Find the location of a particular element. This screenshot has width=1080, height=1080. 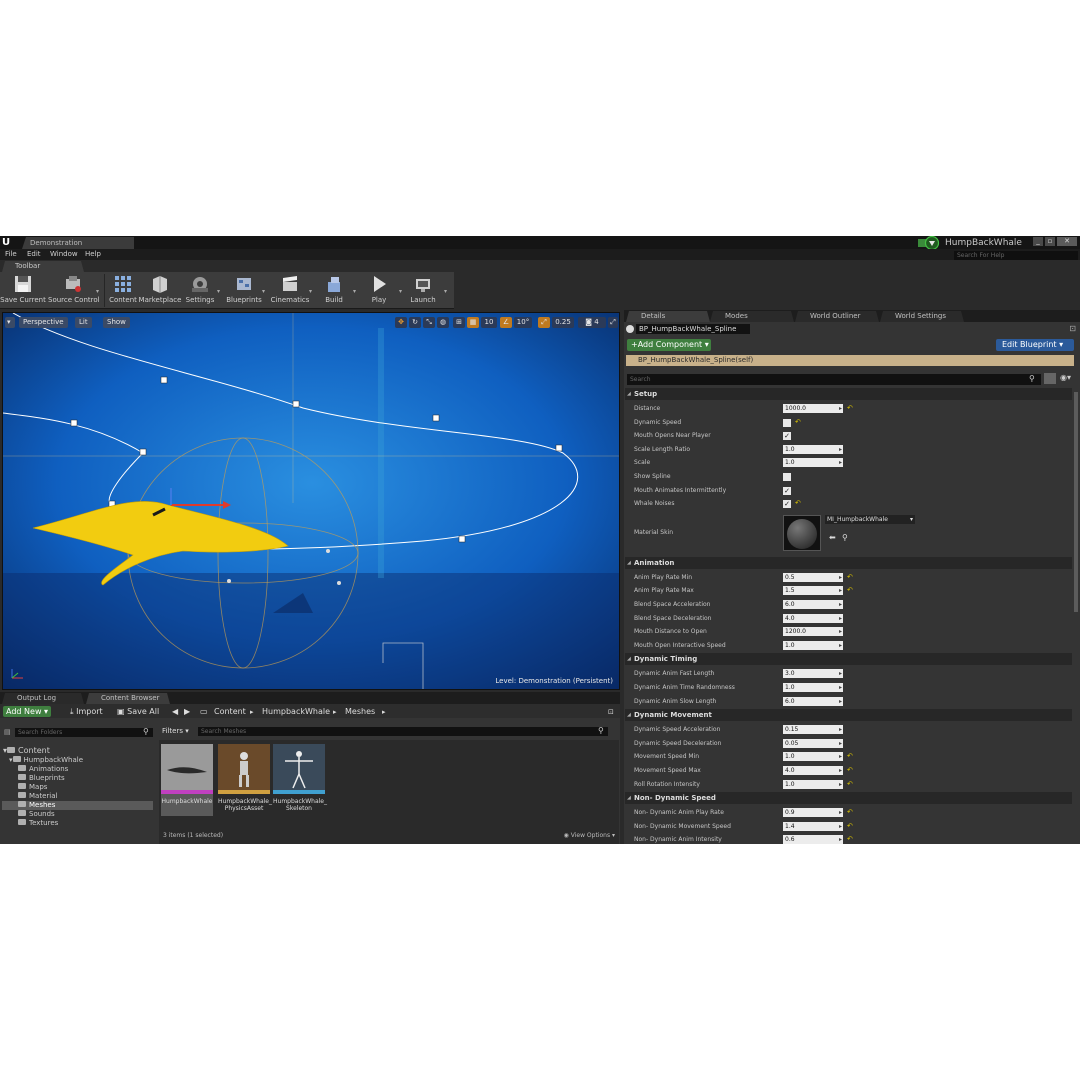

folder-textures: Textures is located at coordinates (38, 823).